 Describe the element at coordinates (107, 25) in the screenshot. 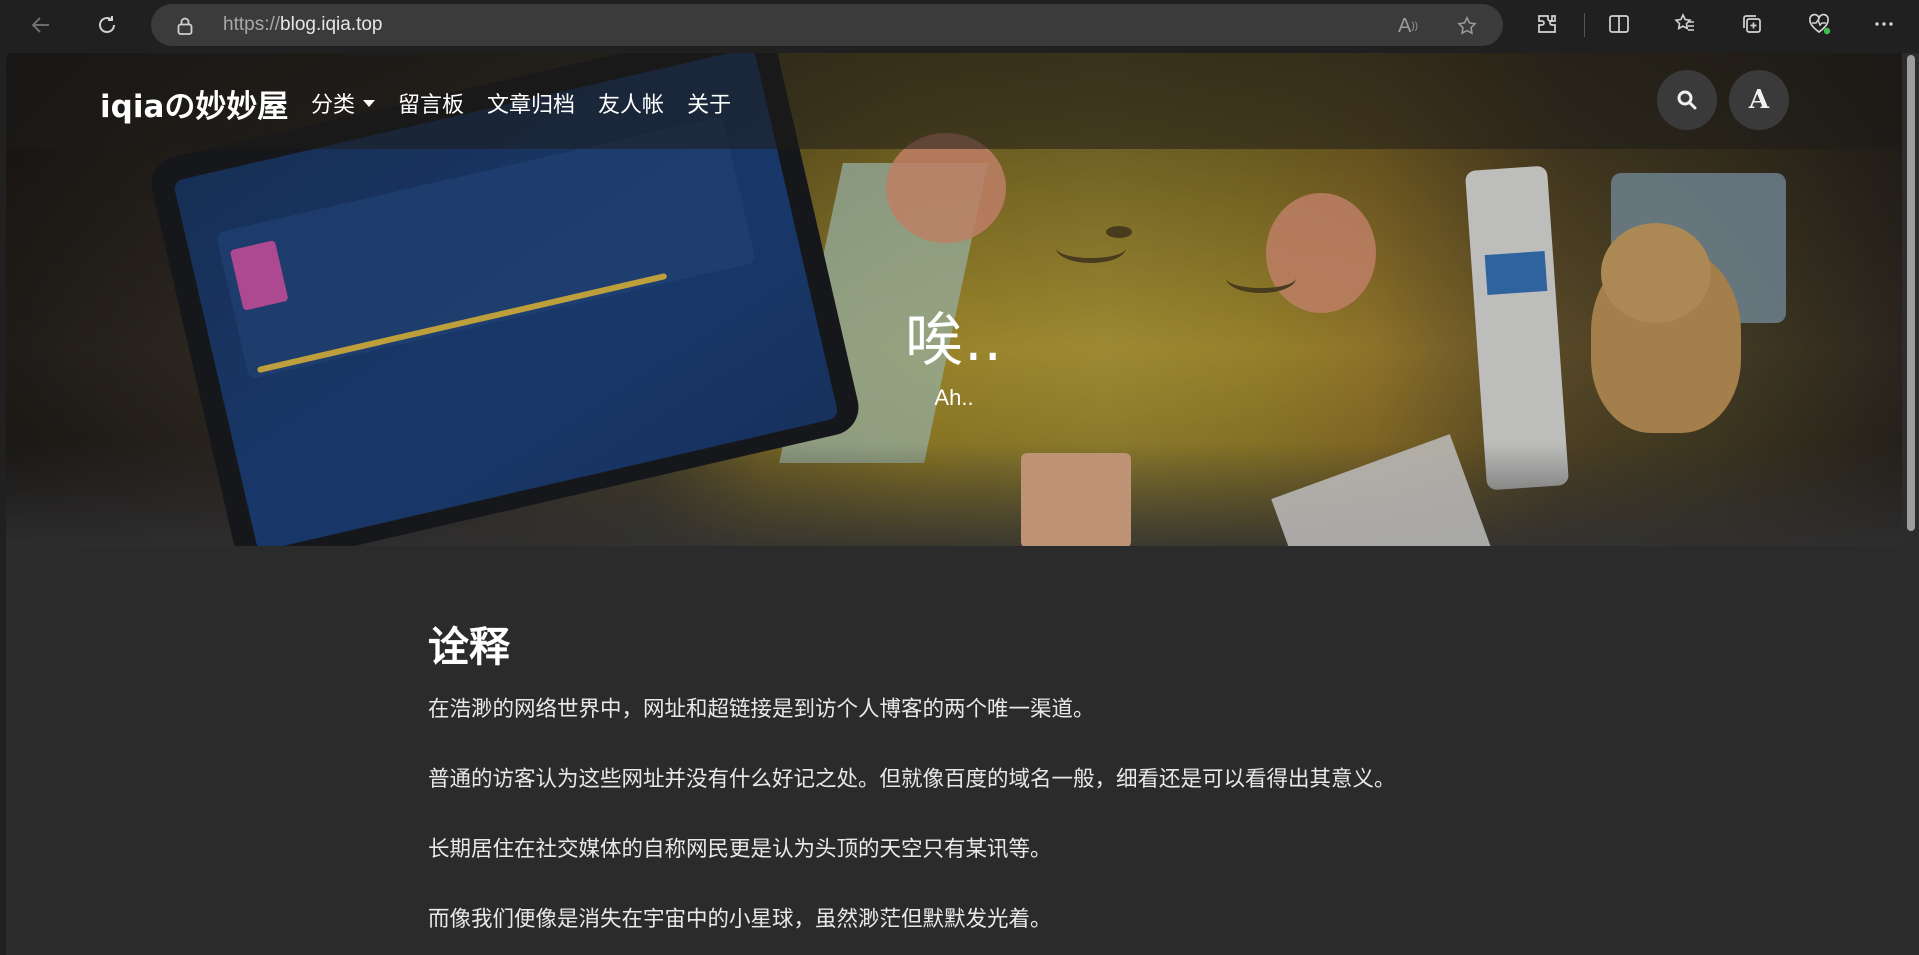

I see `refresh-icon` at that location.